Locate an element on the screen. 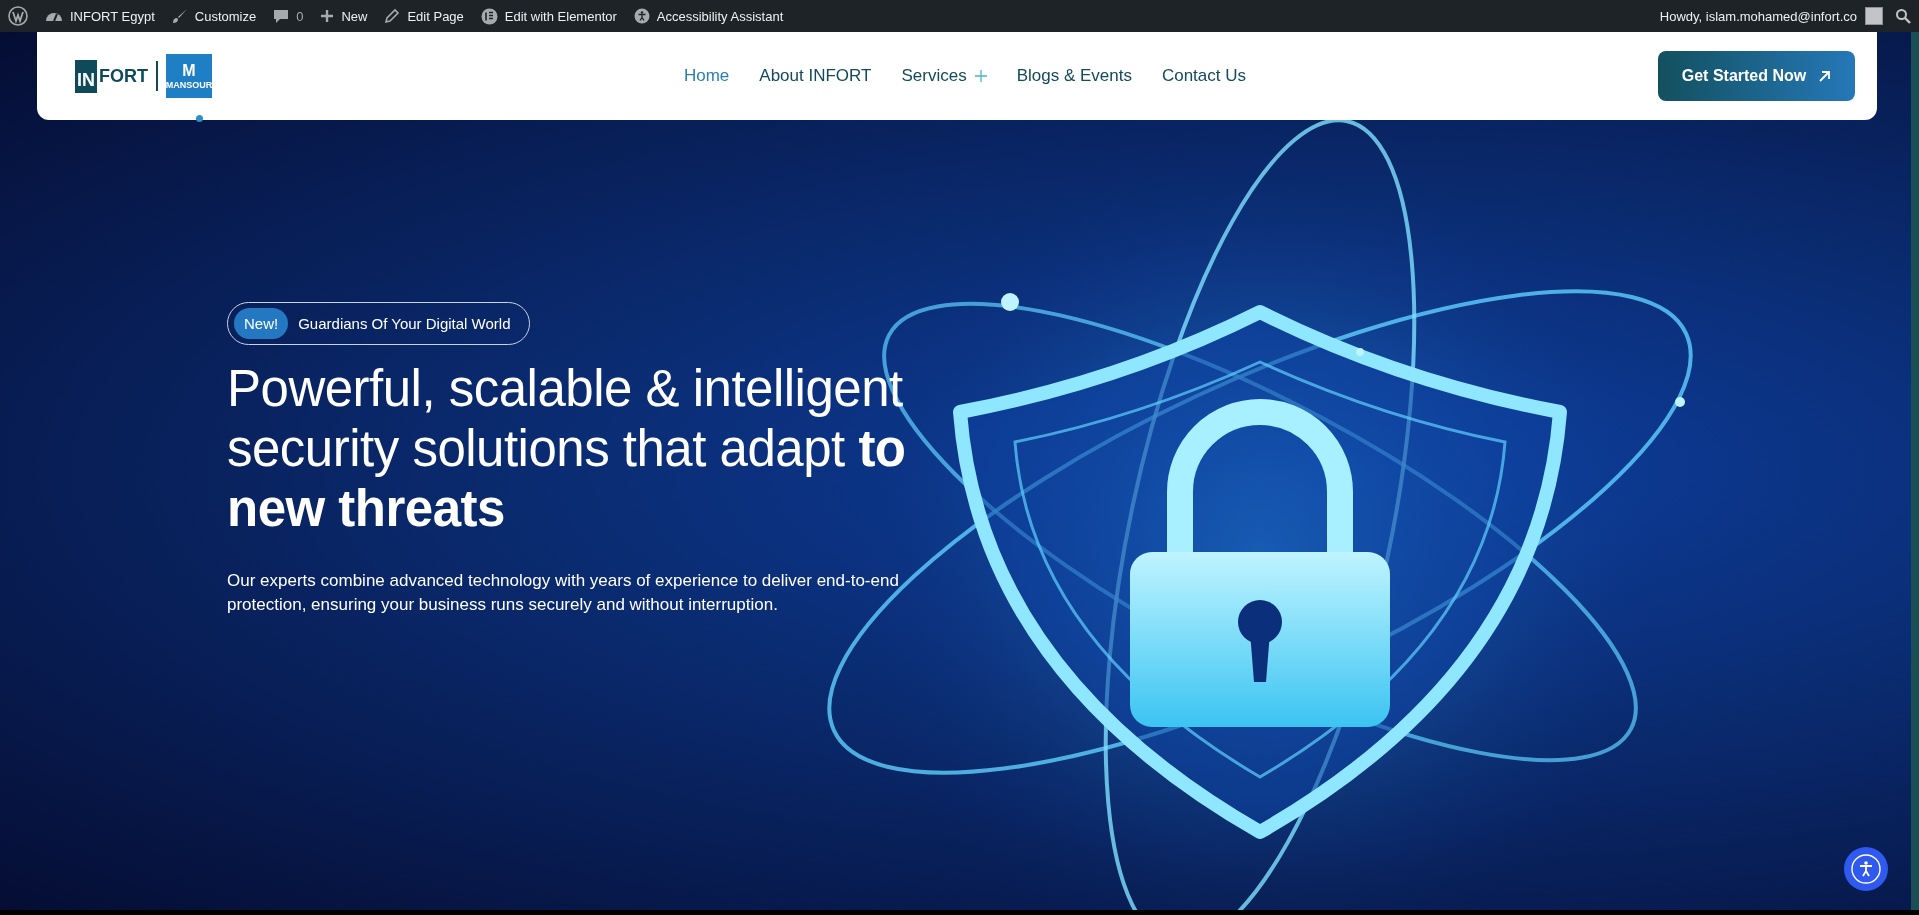 This screenshot has height=915, width=1919. brush-icon is located at coordinates (179, 16).